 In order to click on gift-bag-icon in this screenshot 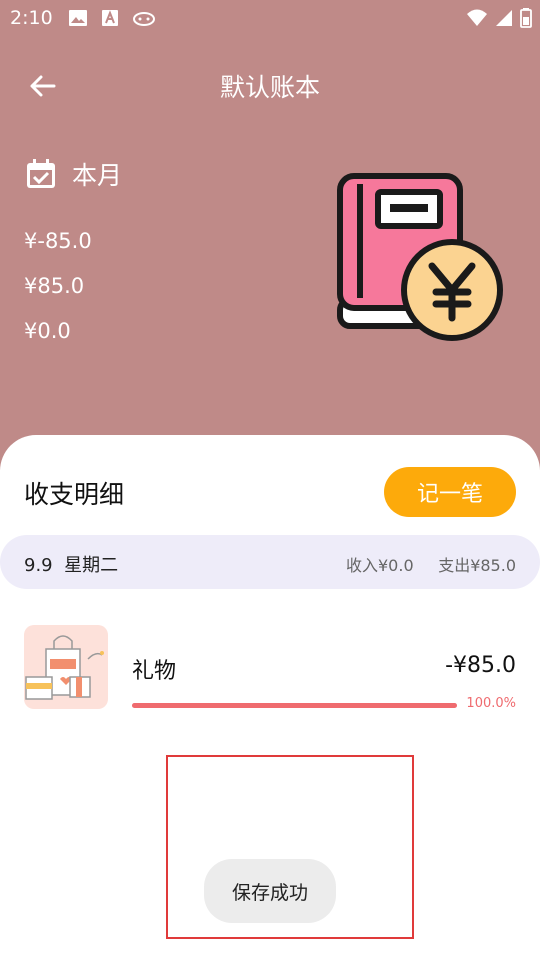, I will do `click(66, 667)`.